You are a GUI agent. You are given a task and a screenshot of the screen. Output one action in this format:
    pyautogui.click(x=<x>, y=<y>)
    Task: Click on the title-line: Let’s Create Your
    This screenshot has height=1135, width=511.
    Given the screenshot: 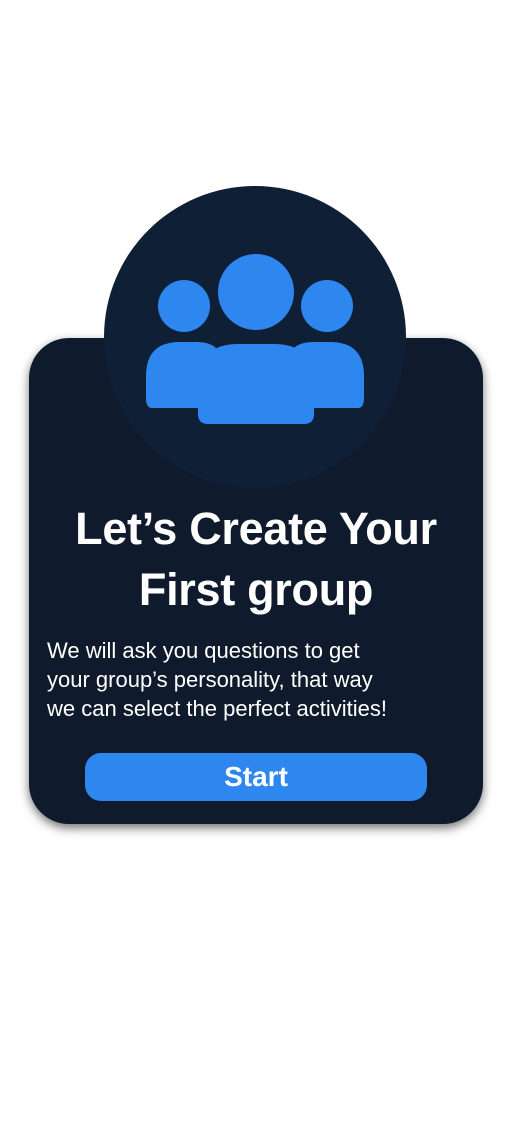 What is the action you would take?
    pyautogui.click(x=256, y=528)
    